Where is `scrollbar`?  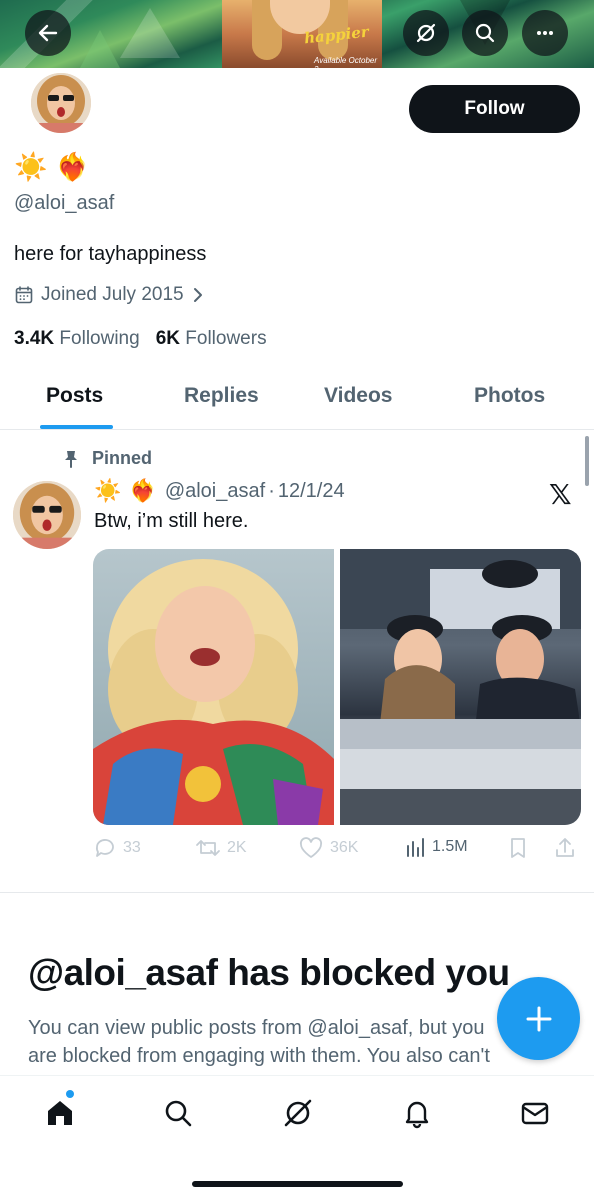 scrollbar is located at coordinates (587, 461).